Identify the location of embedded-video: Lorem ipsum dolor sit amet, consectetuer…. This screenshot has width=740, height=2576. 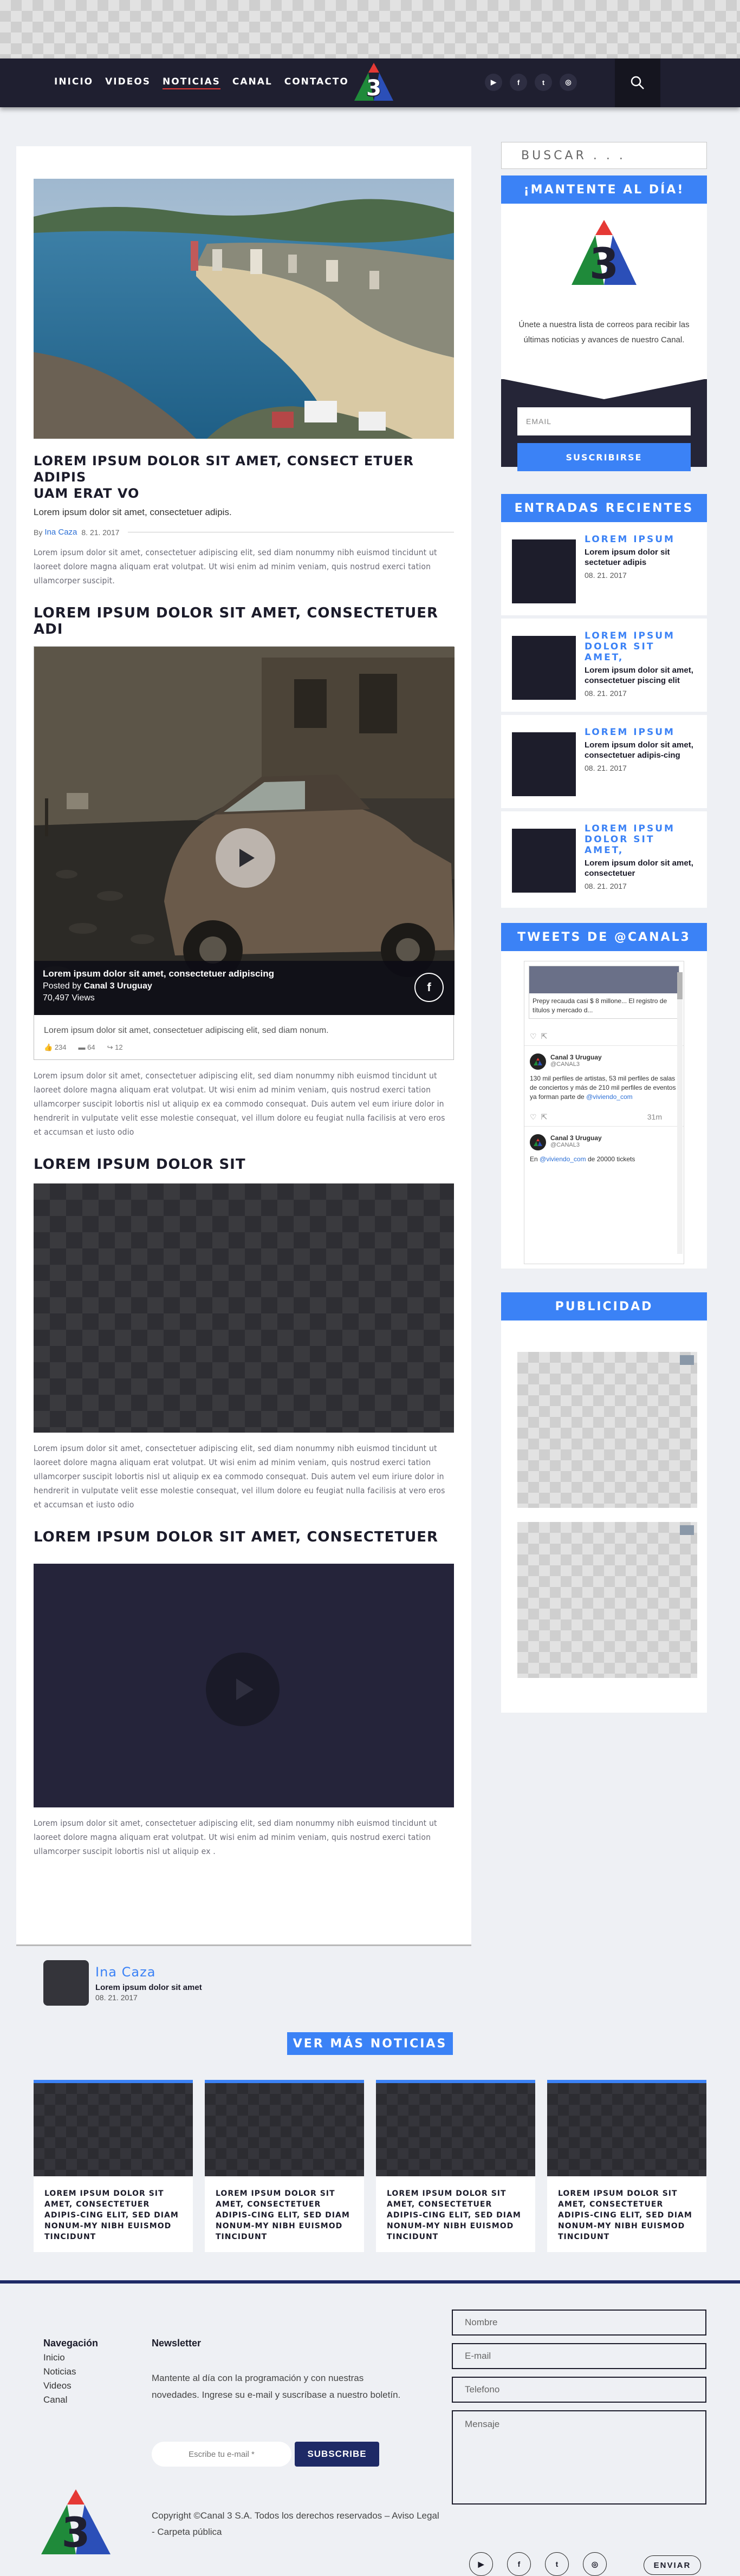
(244, 853).